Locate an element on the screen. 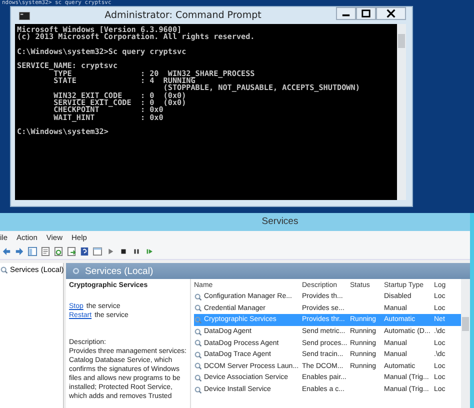 Image resolution: width=474 pixels, height=408 pixels. window-title: Services is located at coordinates (280, 221).